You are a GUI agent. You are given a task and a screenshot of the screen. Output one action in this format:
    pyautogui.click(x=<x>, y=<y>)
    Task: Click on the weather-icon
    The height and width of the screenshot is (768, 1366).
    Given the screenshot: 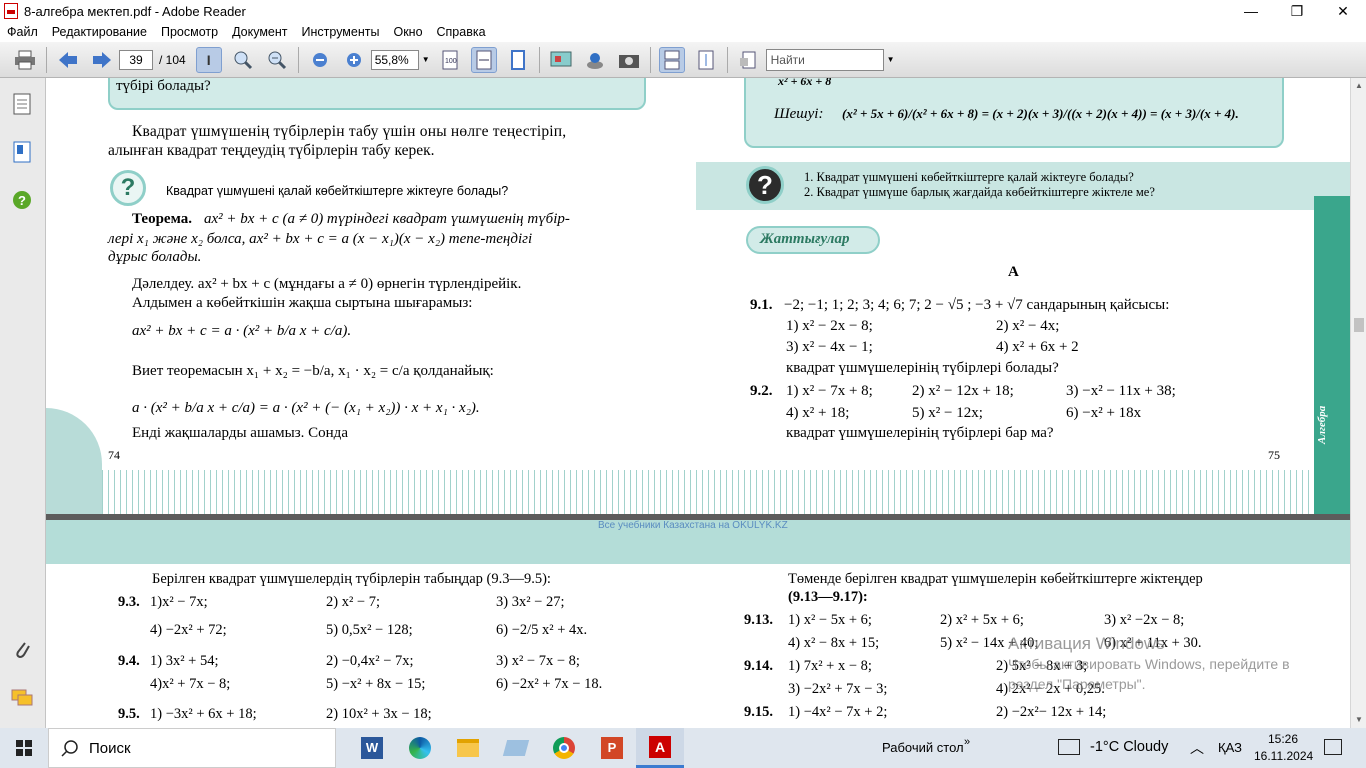 What is the action you would take?
    pyautogui.click(x=1069, y=747)
    